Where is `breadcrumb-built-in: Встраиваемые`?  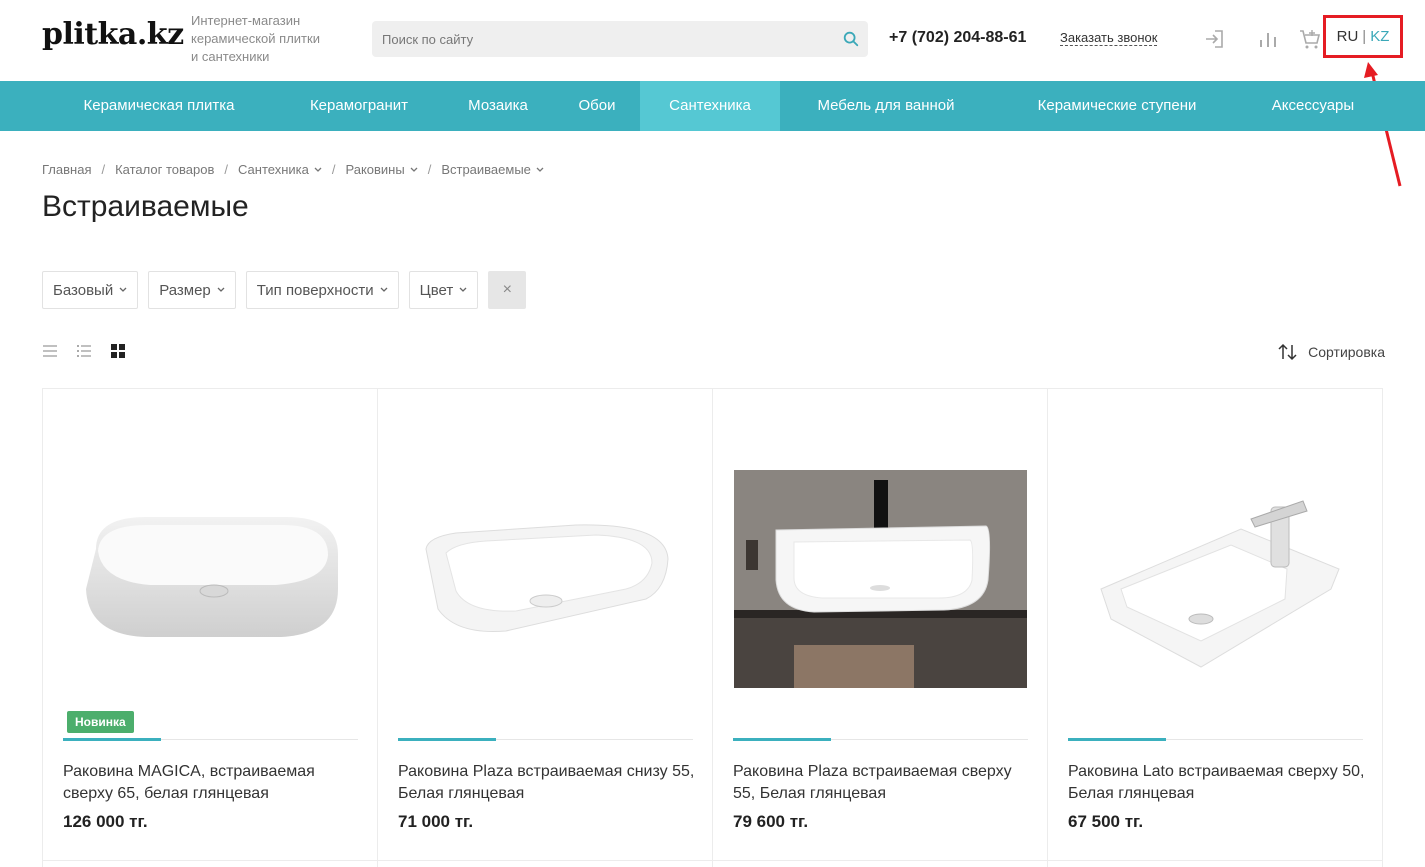
breadcrumb-built-in: Встраиваемые is located at coordinates (492, 169).